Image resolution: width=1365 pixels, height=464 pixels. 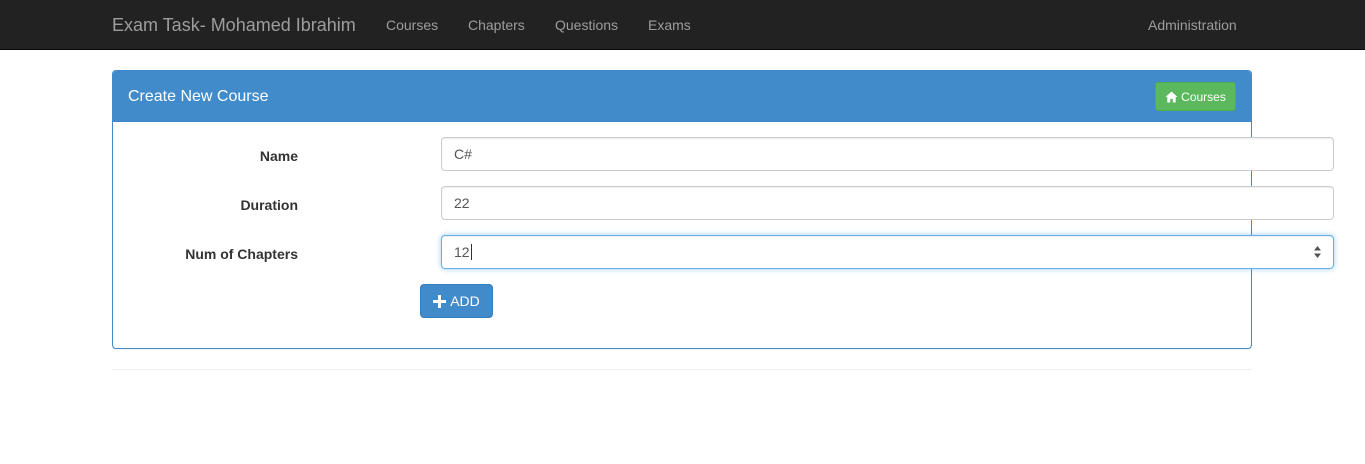 I want to click on nav-link-administration: Administration, so click(x=1192, y=25).